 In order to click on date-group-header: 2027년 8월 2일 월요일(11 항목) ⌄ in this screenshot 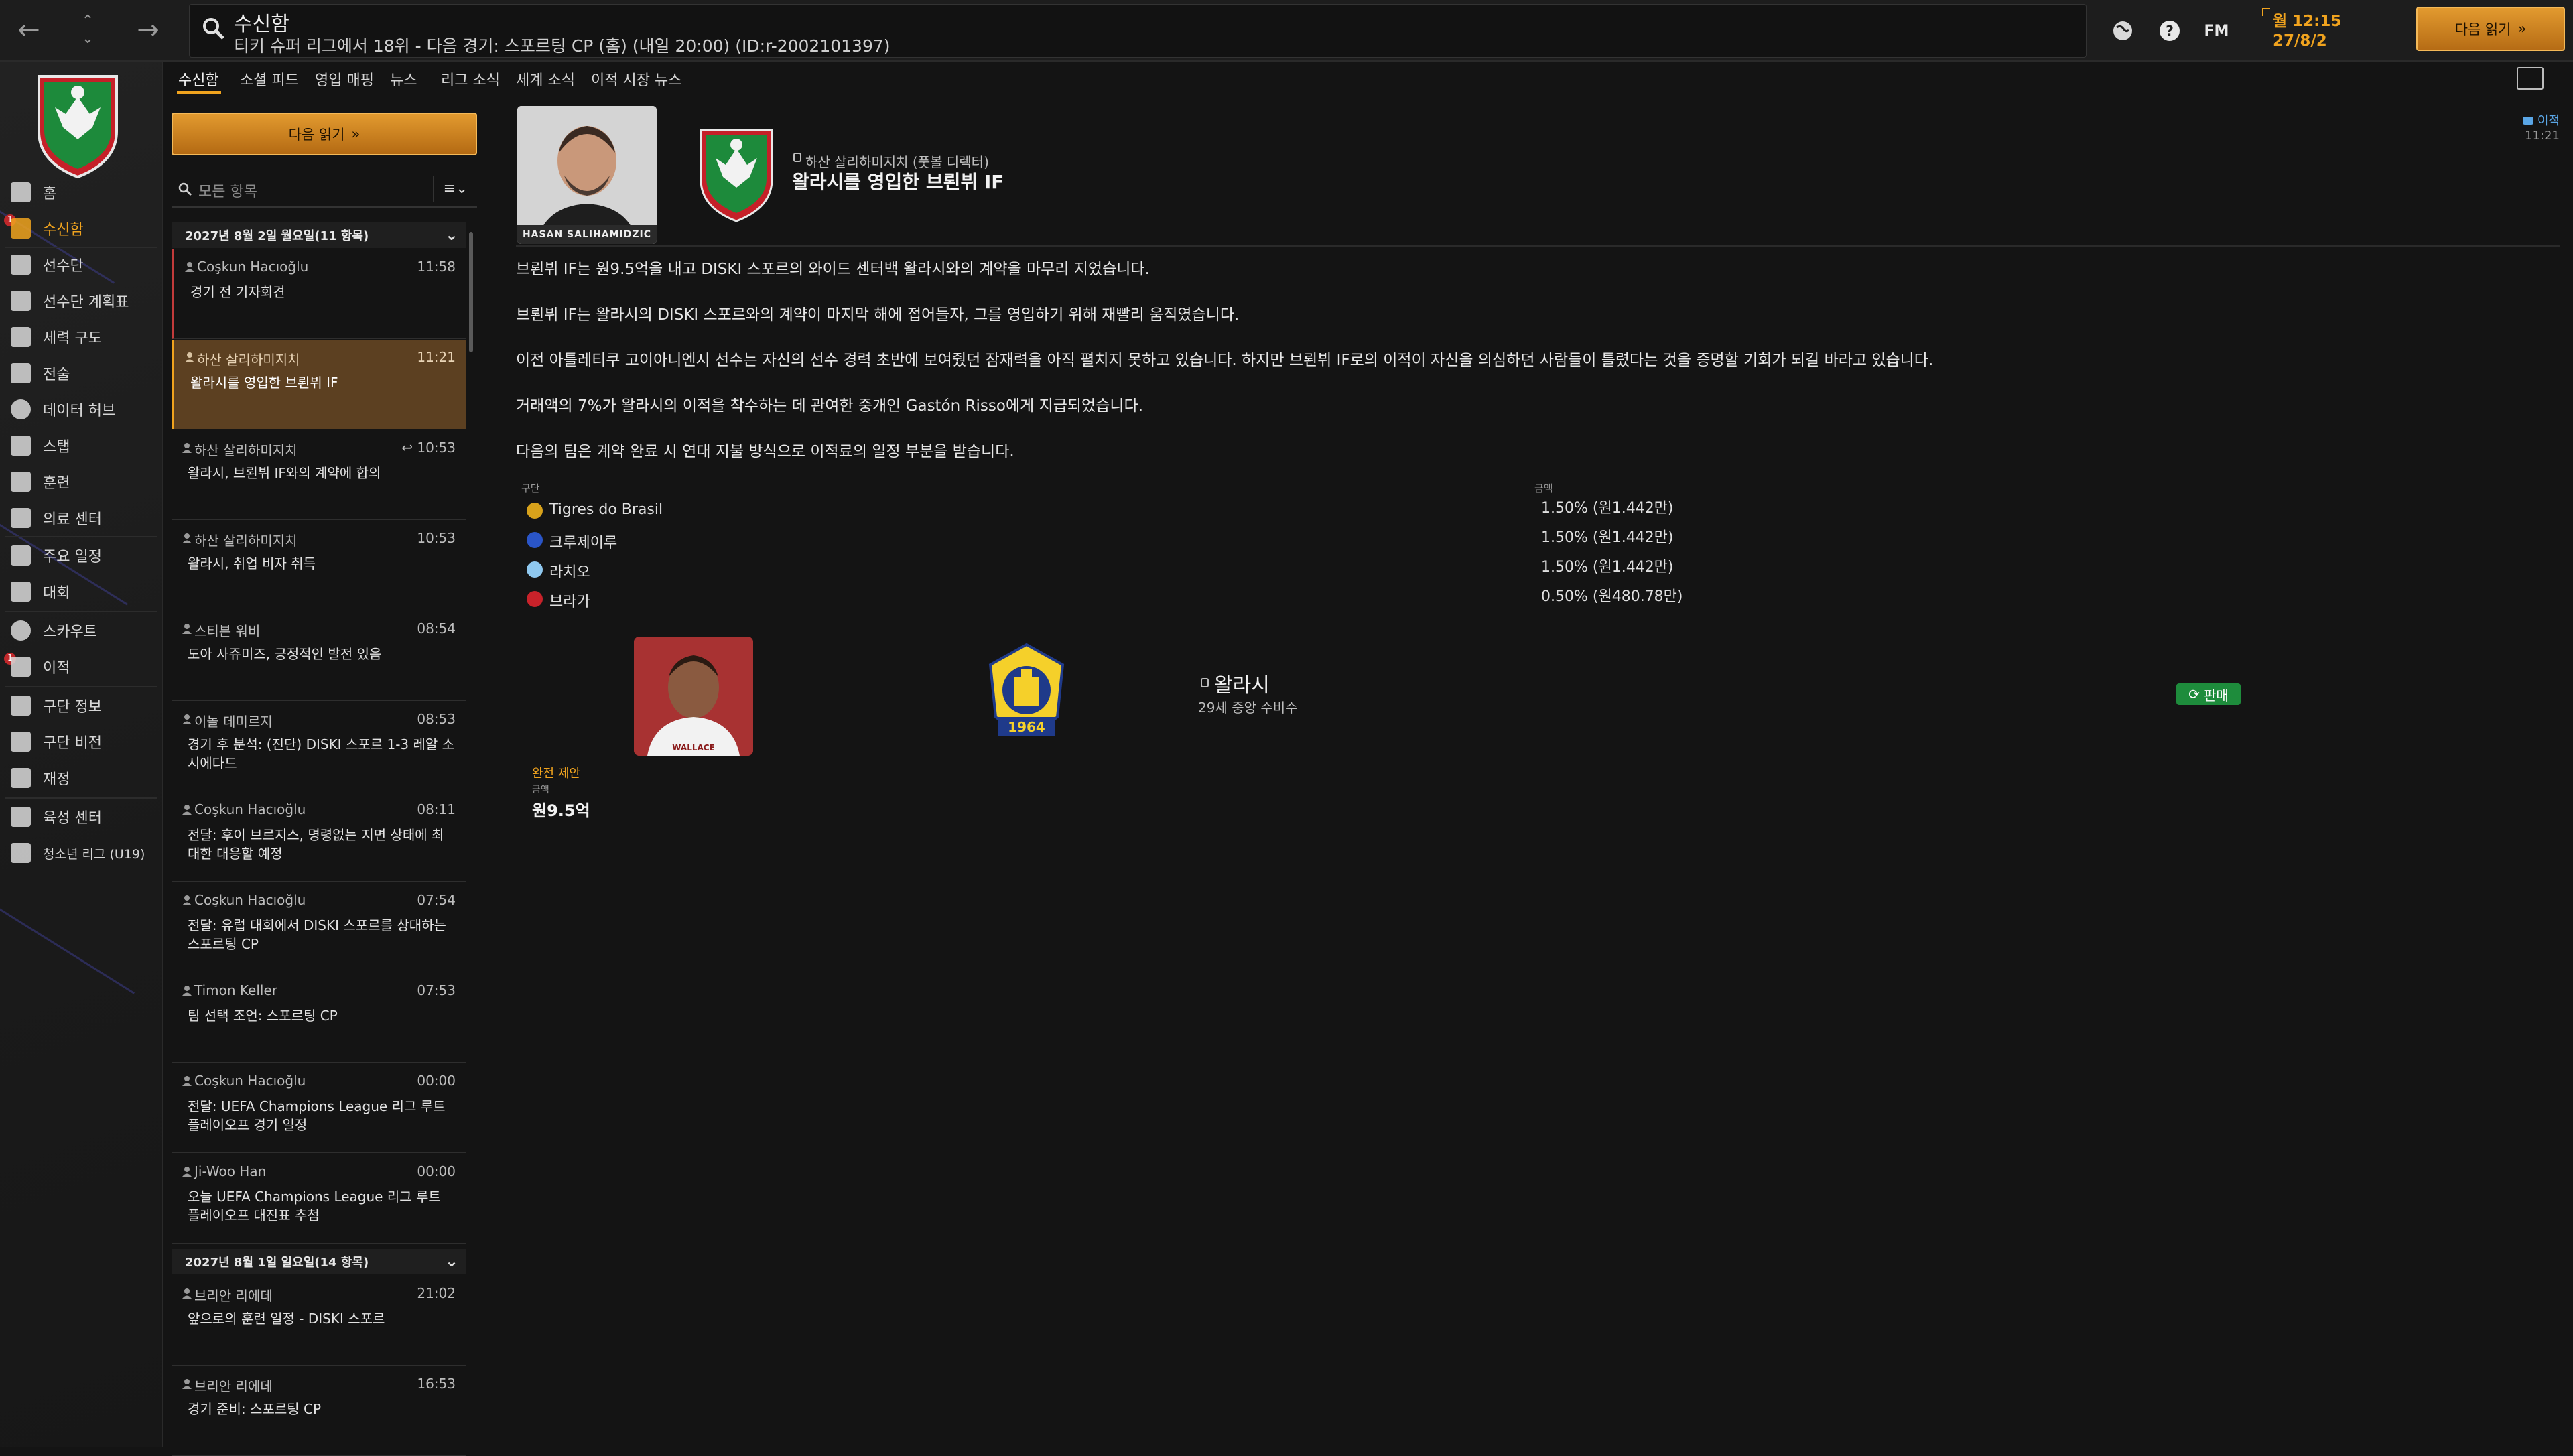, I will do `click(319, 235)`.